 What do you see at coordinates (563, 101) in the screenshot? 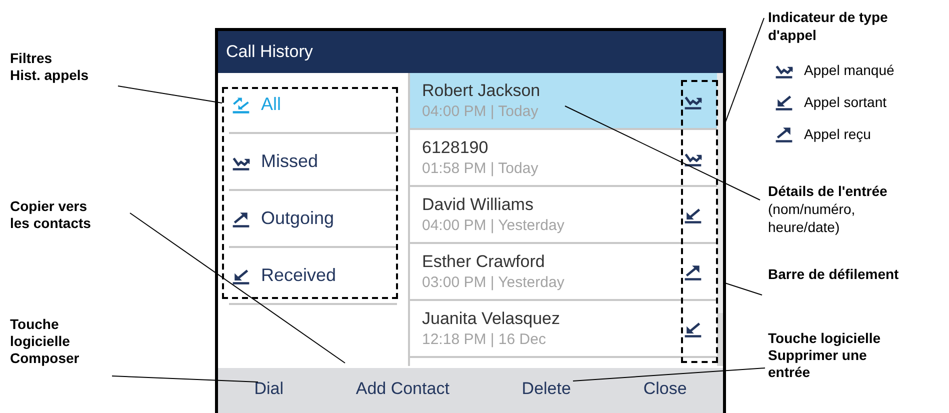
I see `call-entry: Robert Jackson 04:00 PM | Today` at bounding box center [563, 101].